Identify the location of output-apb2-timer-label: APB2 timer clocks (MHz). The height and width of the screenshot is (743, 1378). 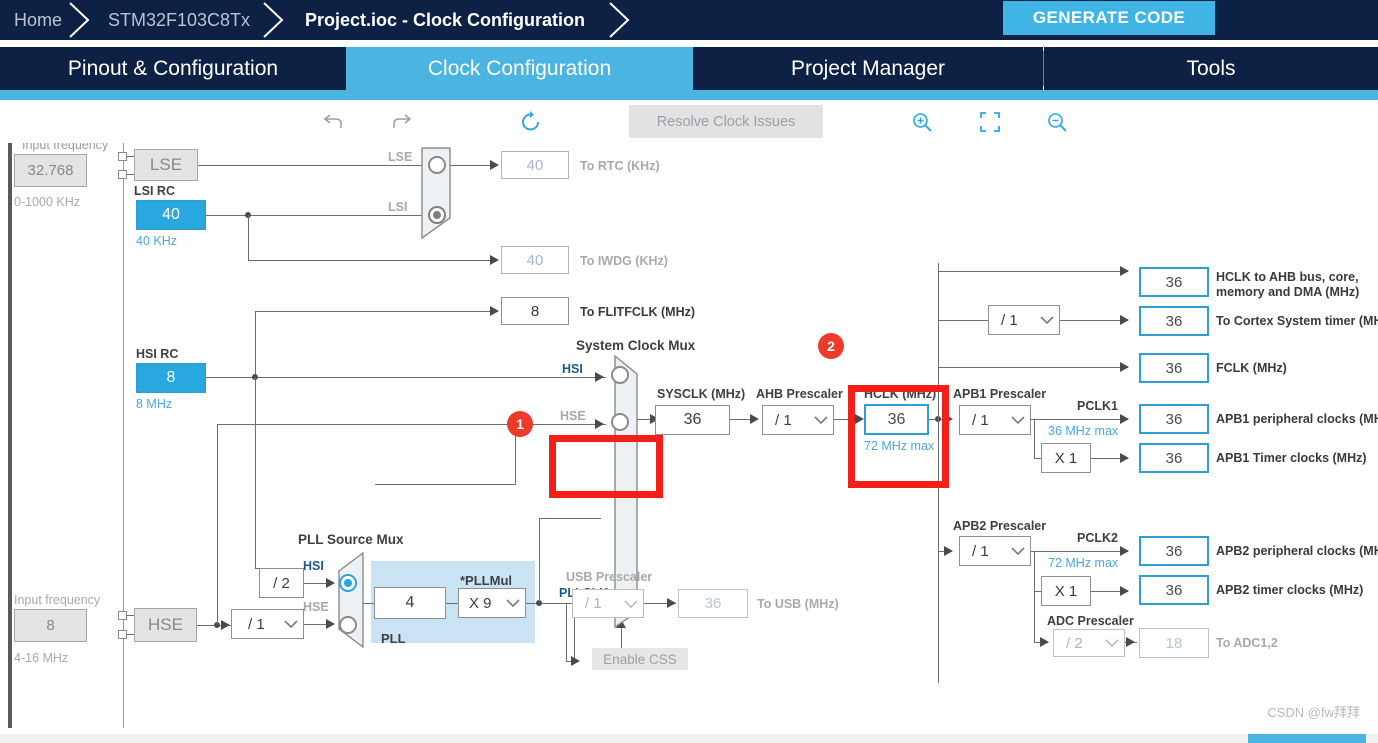
(1290, 590).